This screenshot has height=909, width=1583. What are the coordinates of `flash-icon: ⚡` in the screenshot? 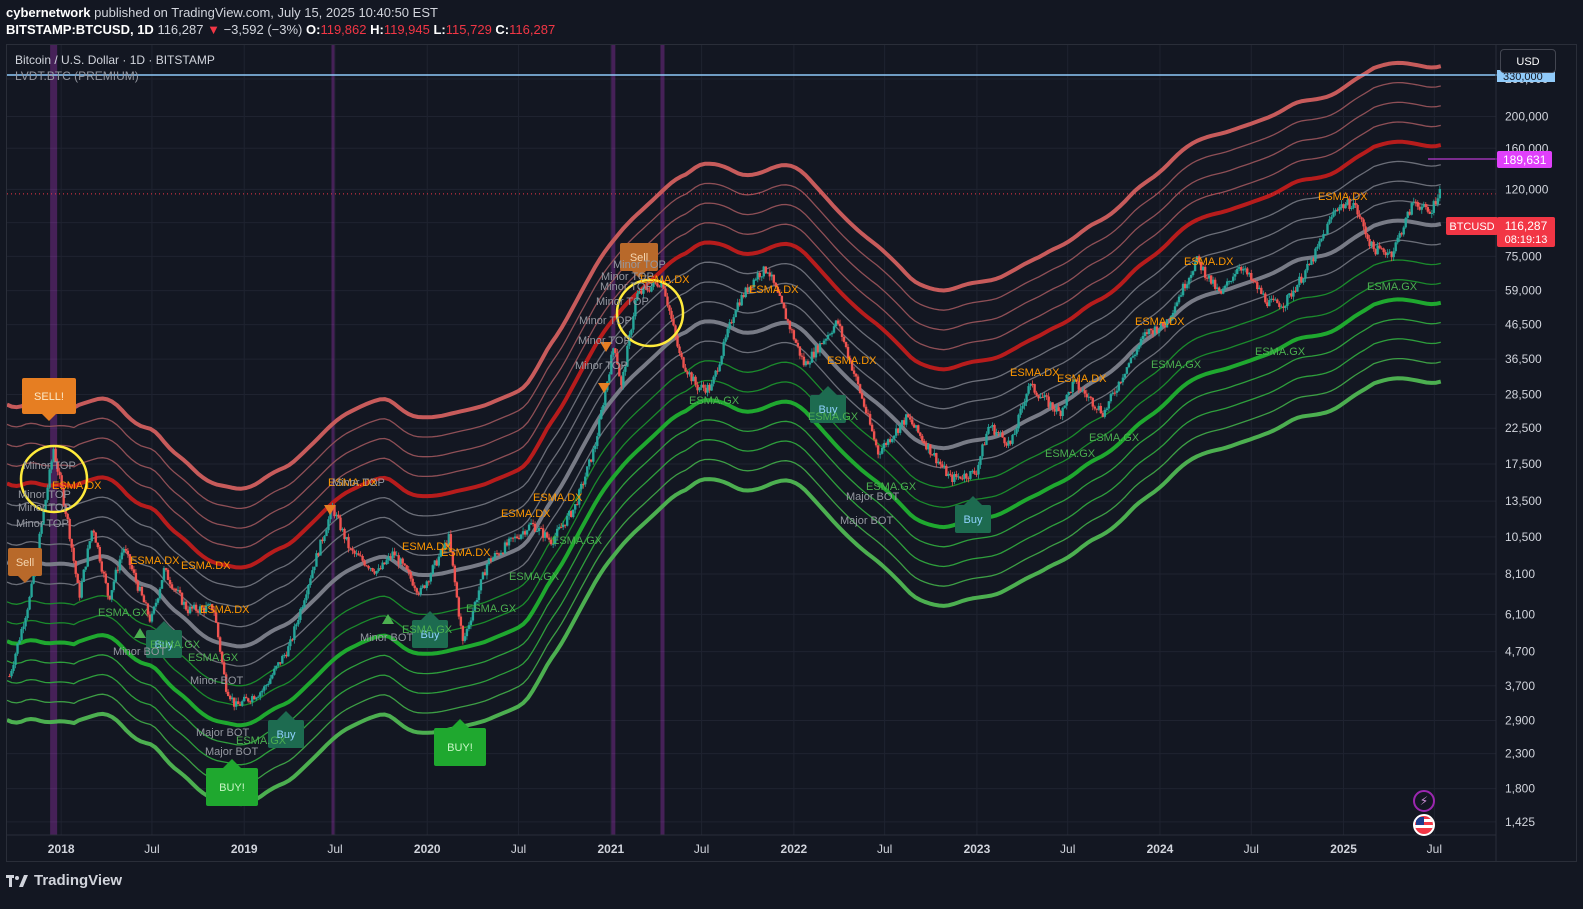 It's located at (1424, 801).